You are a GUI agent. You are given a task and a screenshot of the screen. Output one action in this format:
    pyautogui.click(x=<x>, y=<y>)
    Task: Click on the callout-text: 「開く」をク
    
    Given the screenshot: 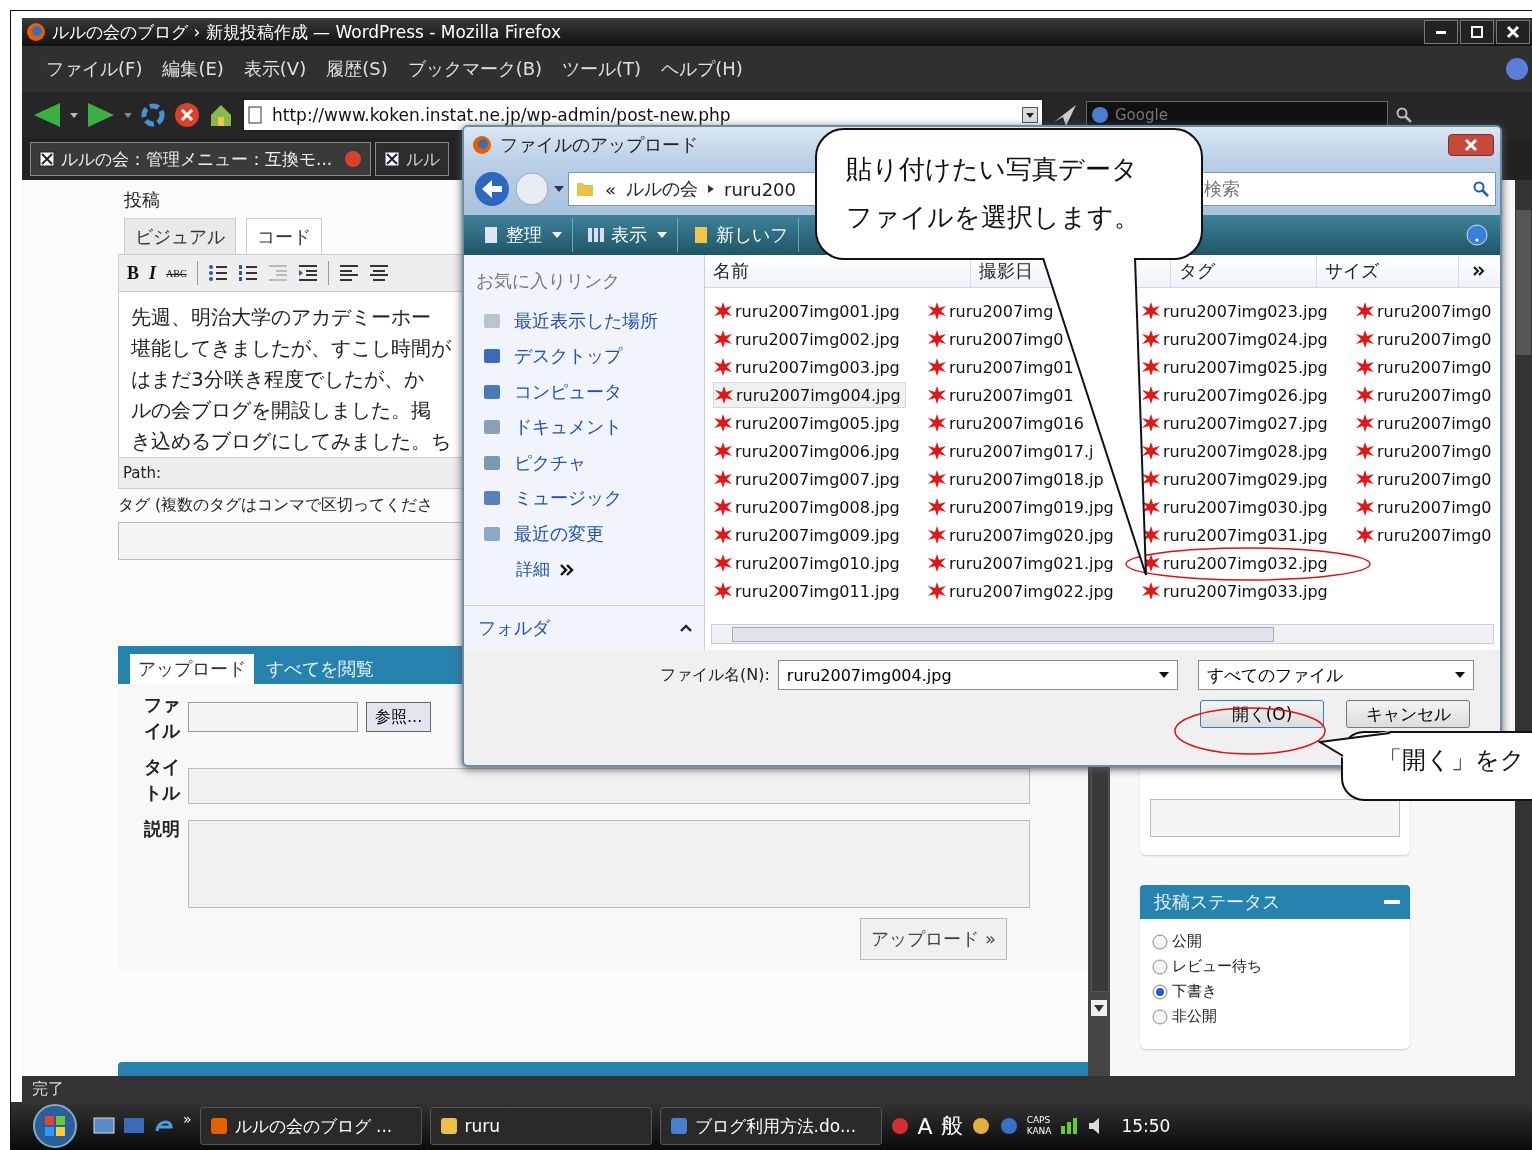 What is the action you would take?
    pyautogui.click(x=1451, y=760)
    